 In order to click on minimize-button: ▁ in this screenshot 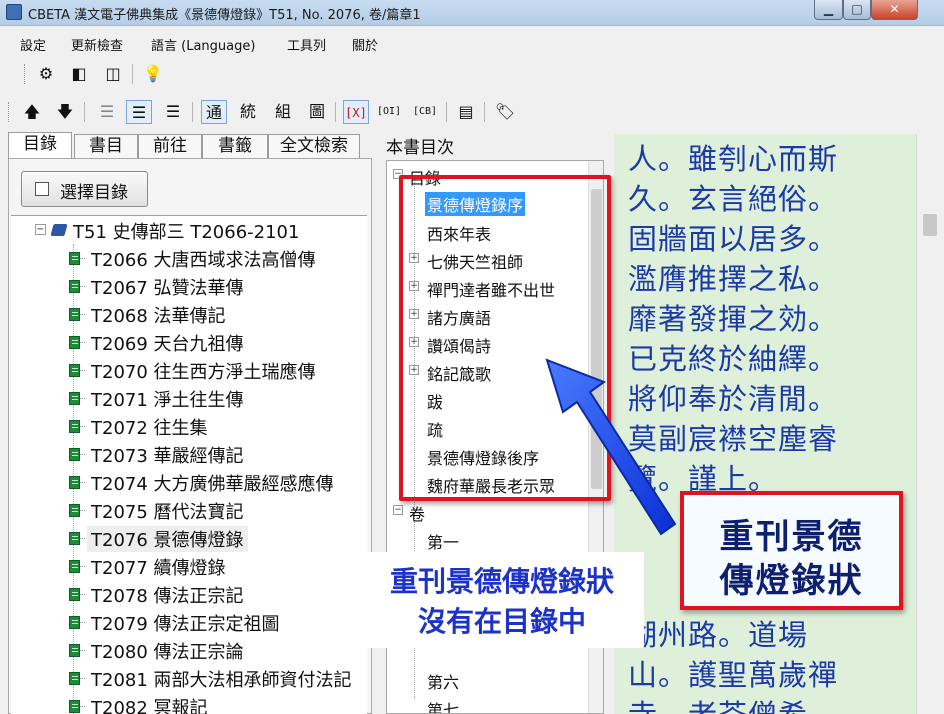, I will do `click(828, 10)`.